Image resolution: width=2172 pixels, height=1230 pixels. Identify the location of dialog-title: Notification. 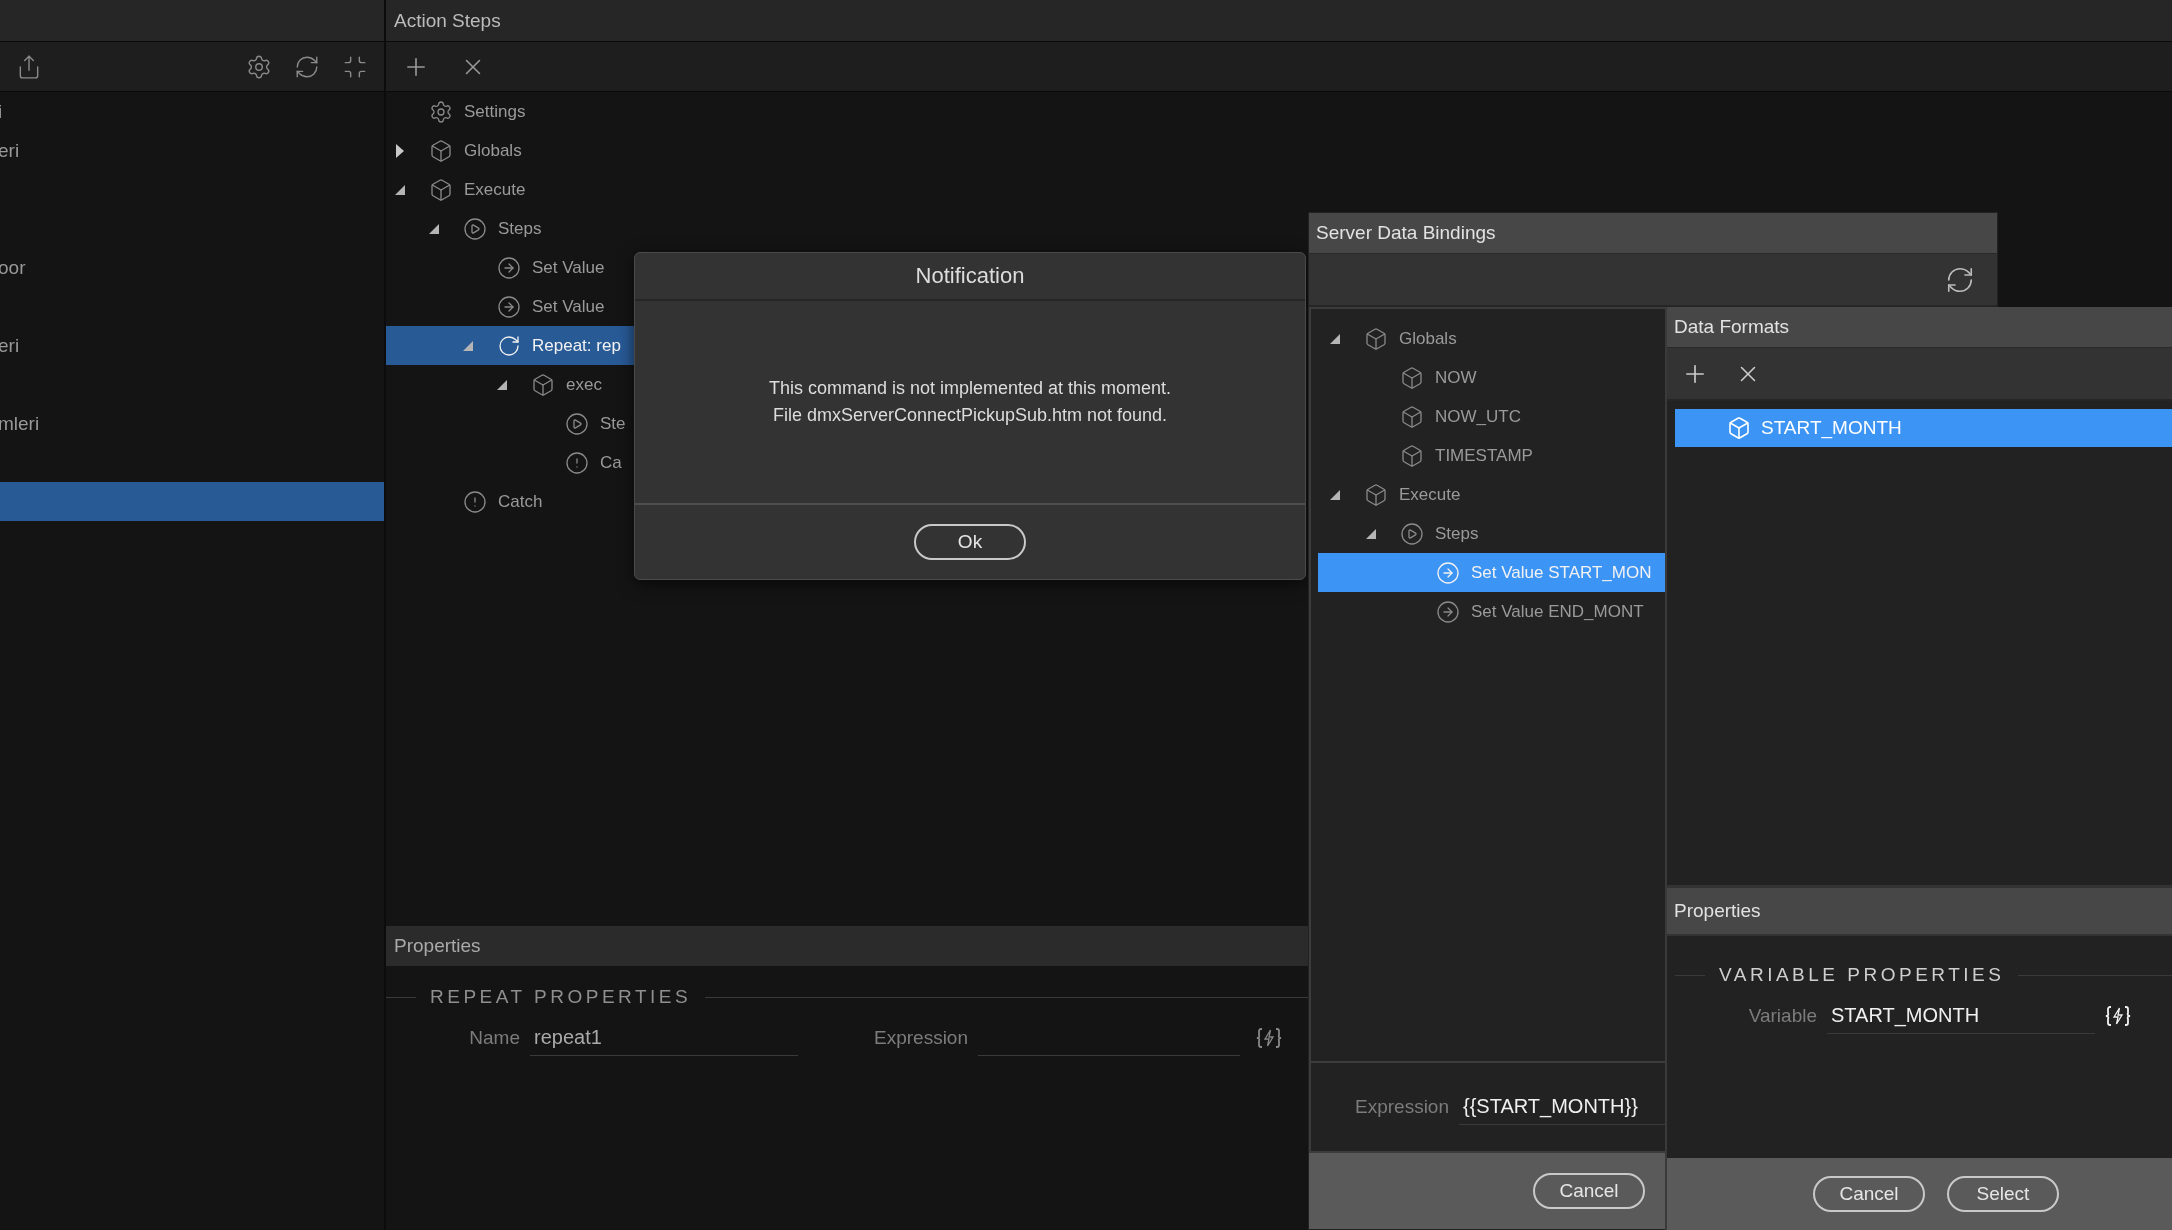
(970, 276).